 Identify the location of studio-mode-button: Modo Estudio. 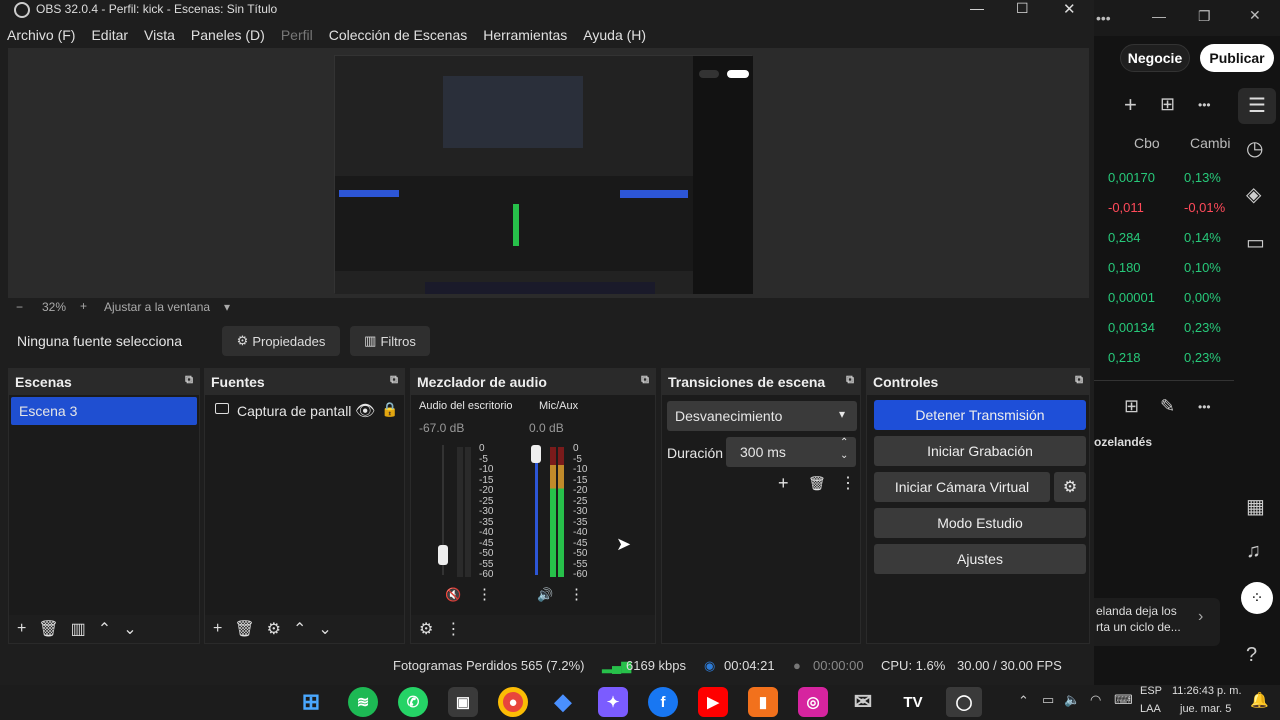
(980, 523).